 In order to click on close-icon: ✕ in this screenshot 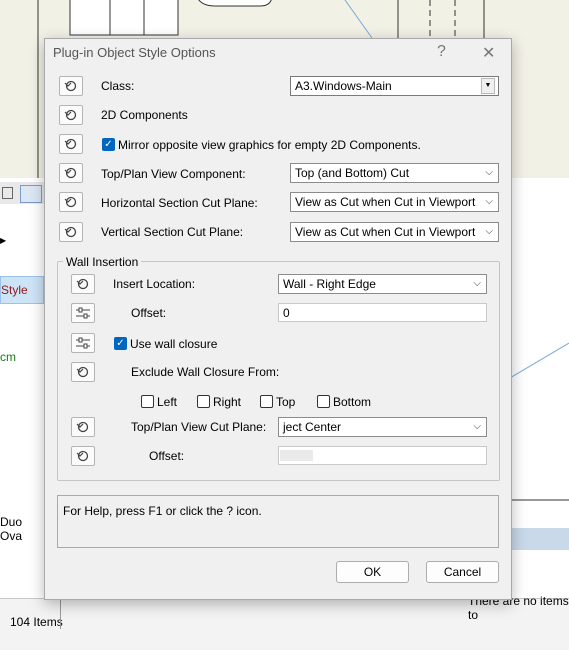, I will do `click(488, 53)`.